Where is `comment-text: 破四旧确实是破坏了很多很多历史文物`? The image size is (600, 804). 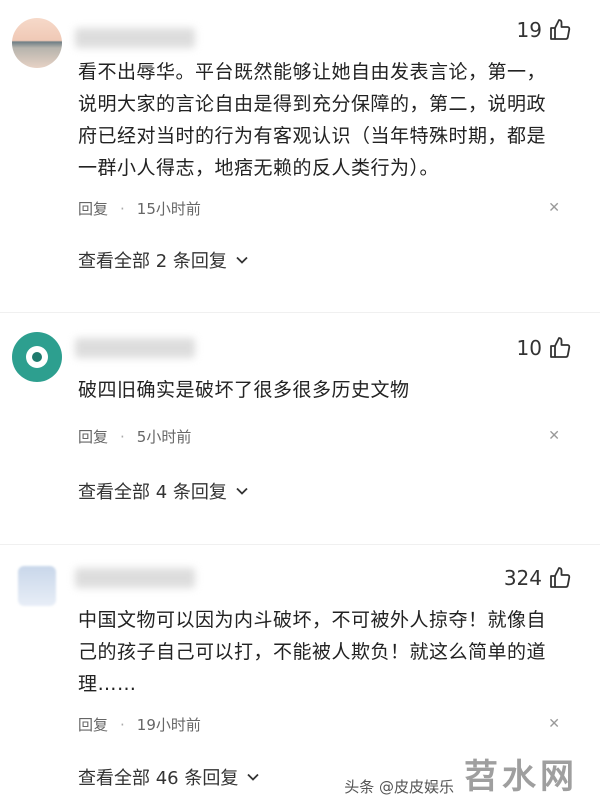 comment-text: 破四旧确实是破坏了很多很多历史文物 is located at coordinates (244, 390).